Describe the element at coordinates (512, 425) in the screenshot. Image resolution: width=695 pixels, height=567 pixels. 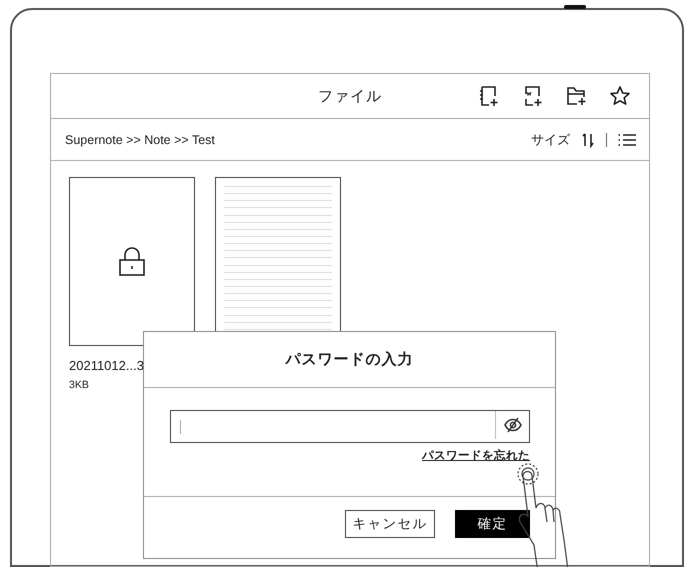
I see `eye-slash-icon` at that location.